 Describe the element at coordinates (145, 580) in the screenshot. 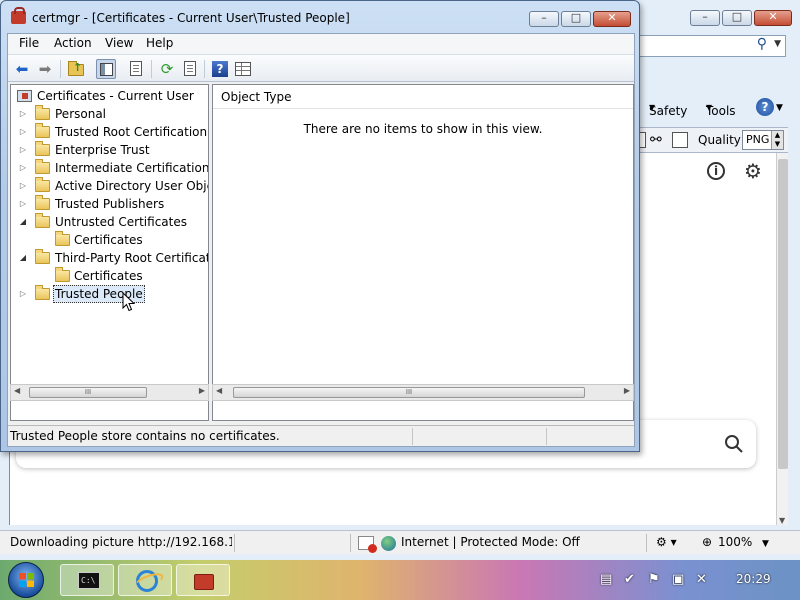

I see `taskbar-internet-explorer` at that location.